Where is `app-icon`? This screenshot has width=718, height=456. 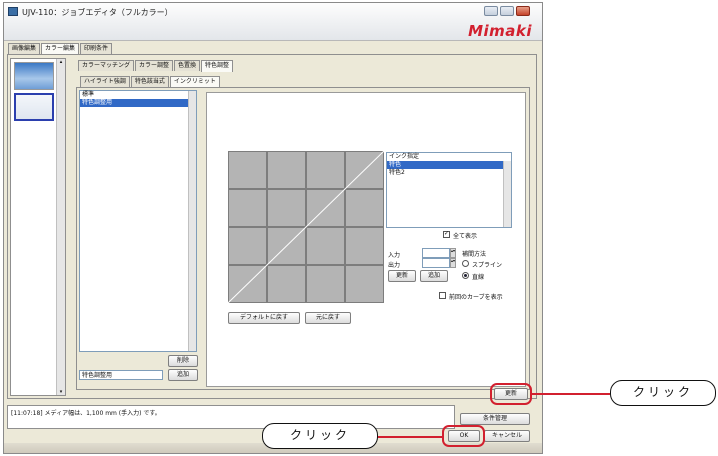 app-icon is located at coordinates (13, 11).